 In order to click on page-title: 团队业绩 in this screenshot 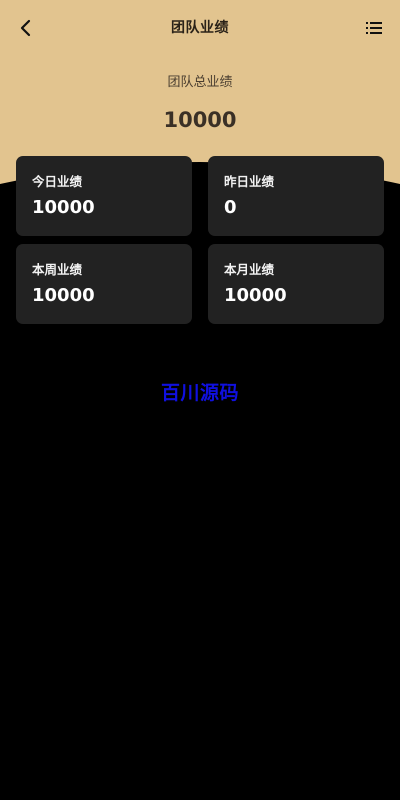, I will do `click(200, 28)`.